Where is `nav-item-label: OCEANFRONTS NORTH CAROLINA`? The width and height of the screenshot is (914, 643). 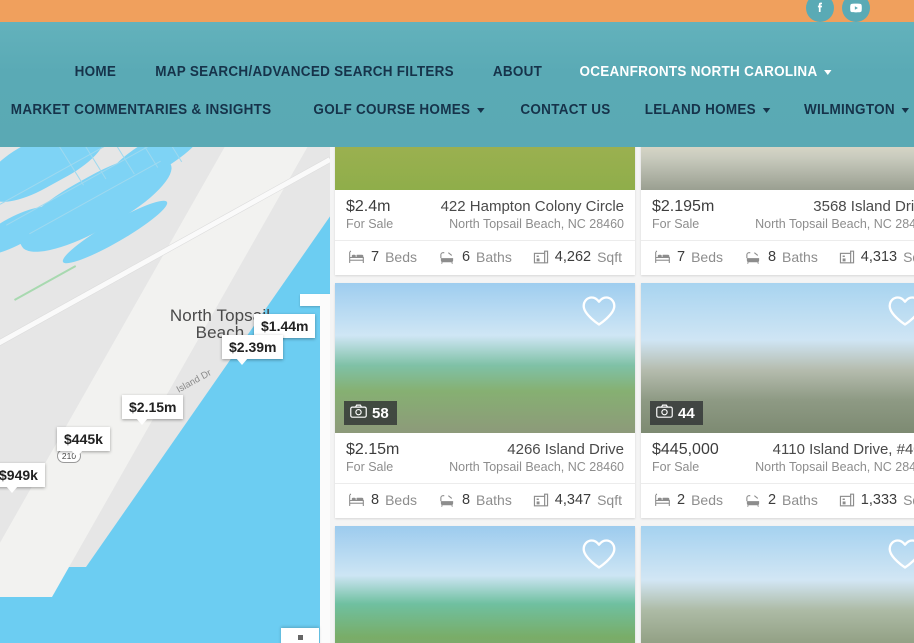
nav-item-label: OCEANFRONTS NORTH CAROLINA is located at coordinates (698, 72).